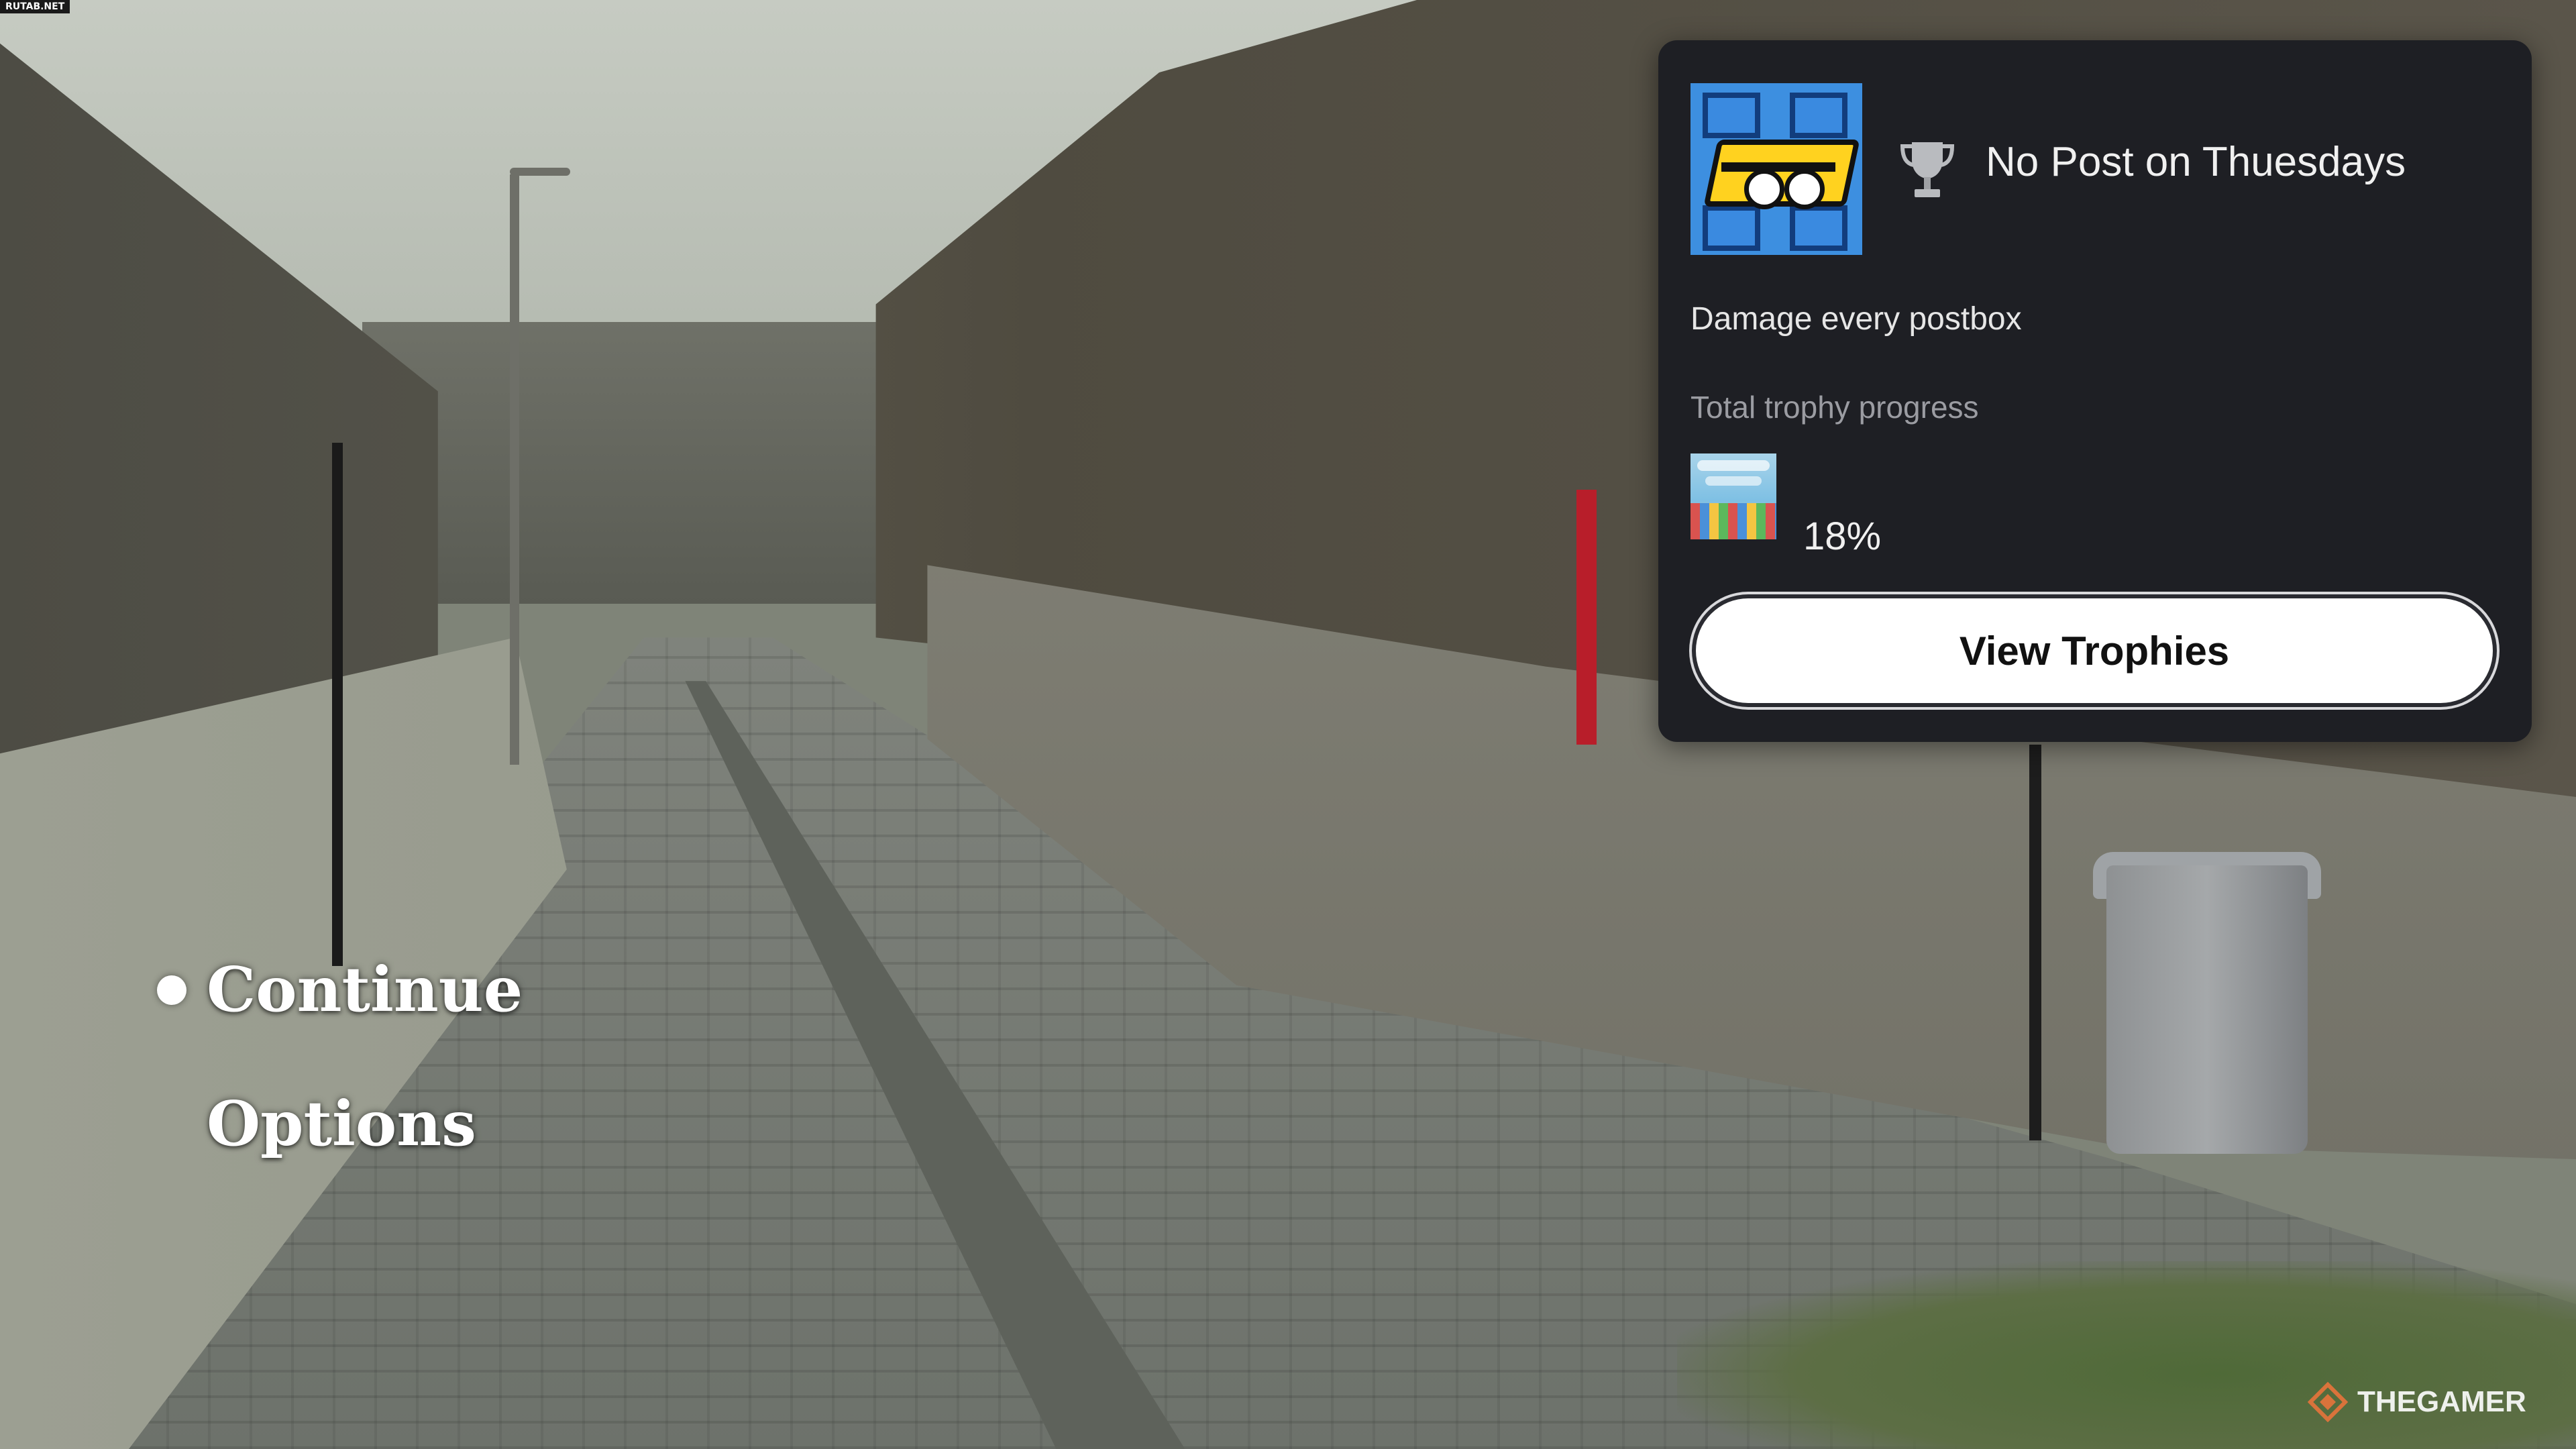 The image size is (2576, 1449). Describe the element at coordinates (540, 172) in the screenshot. I see `street-lamp-arm` at that location.